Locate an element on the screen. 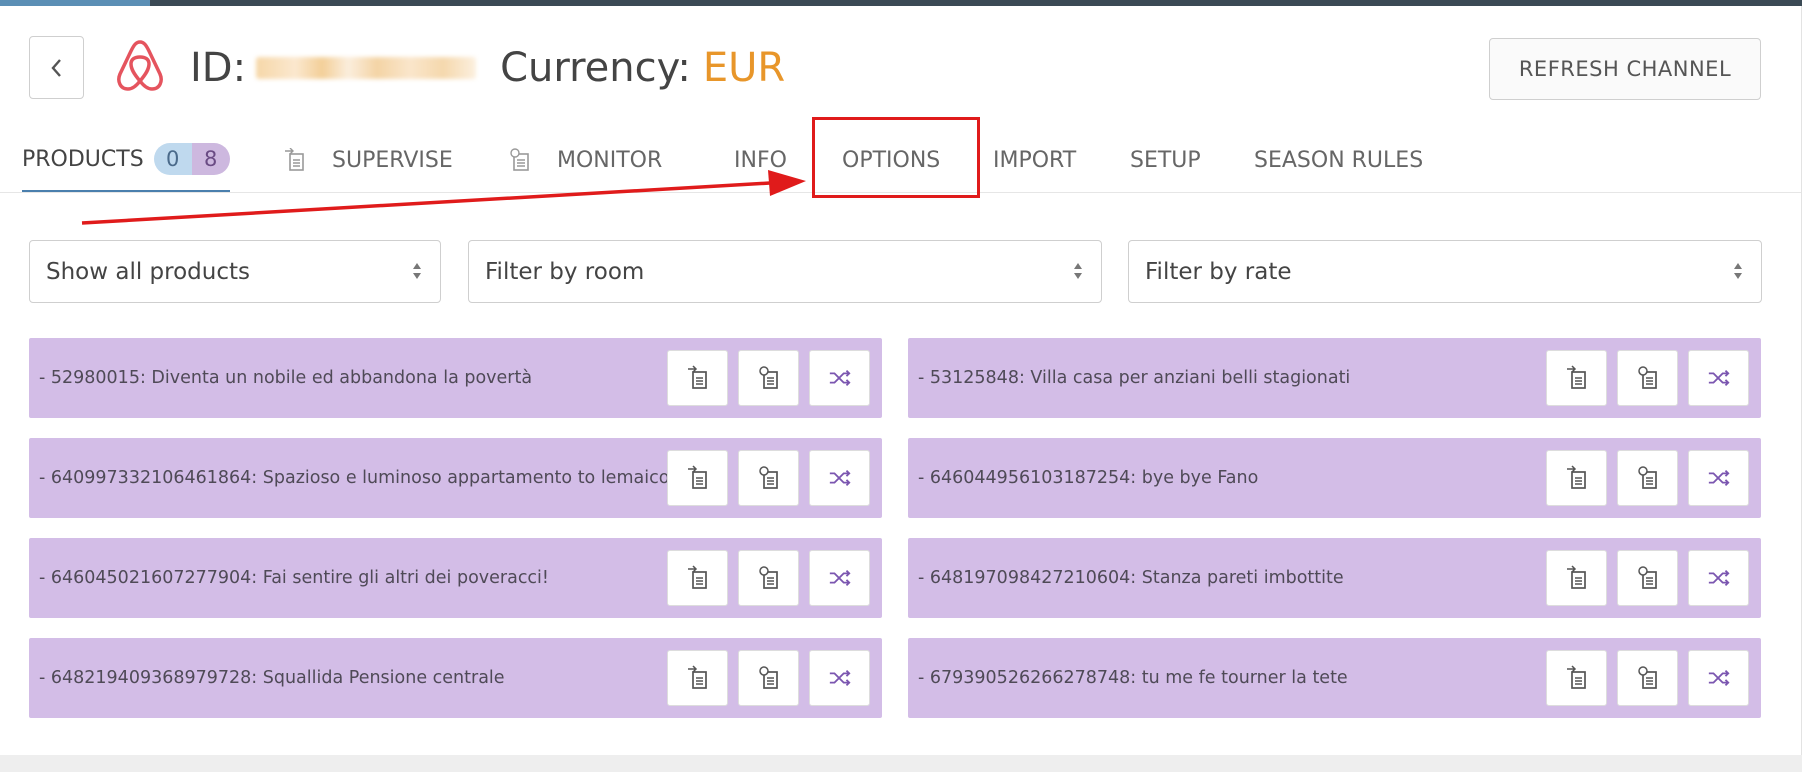 This screenshot has height=772, width=1802. tab-monitor: MONITOR is located at coordinates (585, 160).